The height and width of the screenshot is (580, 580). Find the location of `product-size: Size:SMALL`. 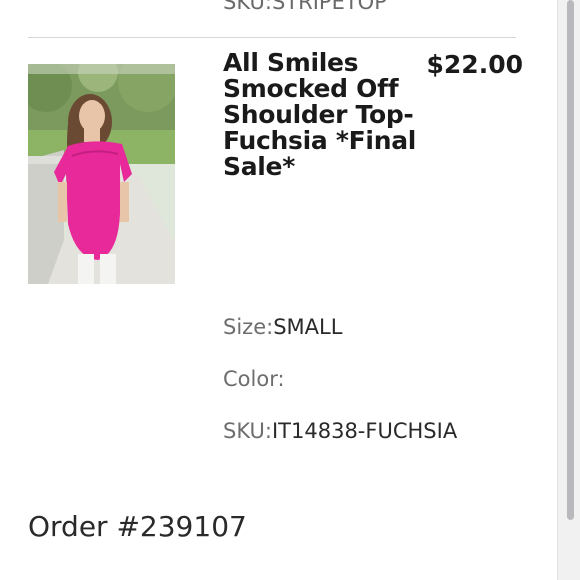

product-size: Size:SMALL is located at coordinates (282, 327).